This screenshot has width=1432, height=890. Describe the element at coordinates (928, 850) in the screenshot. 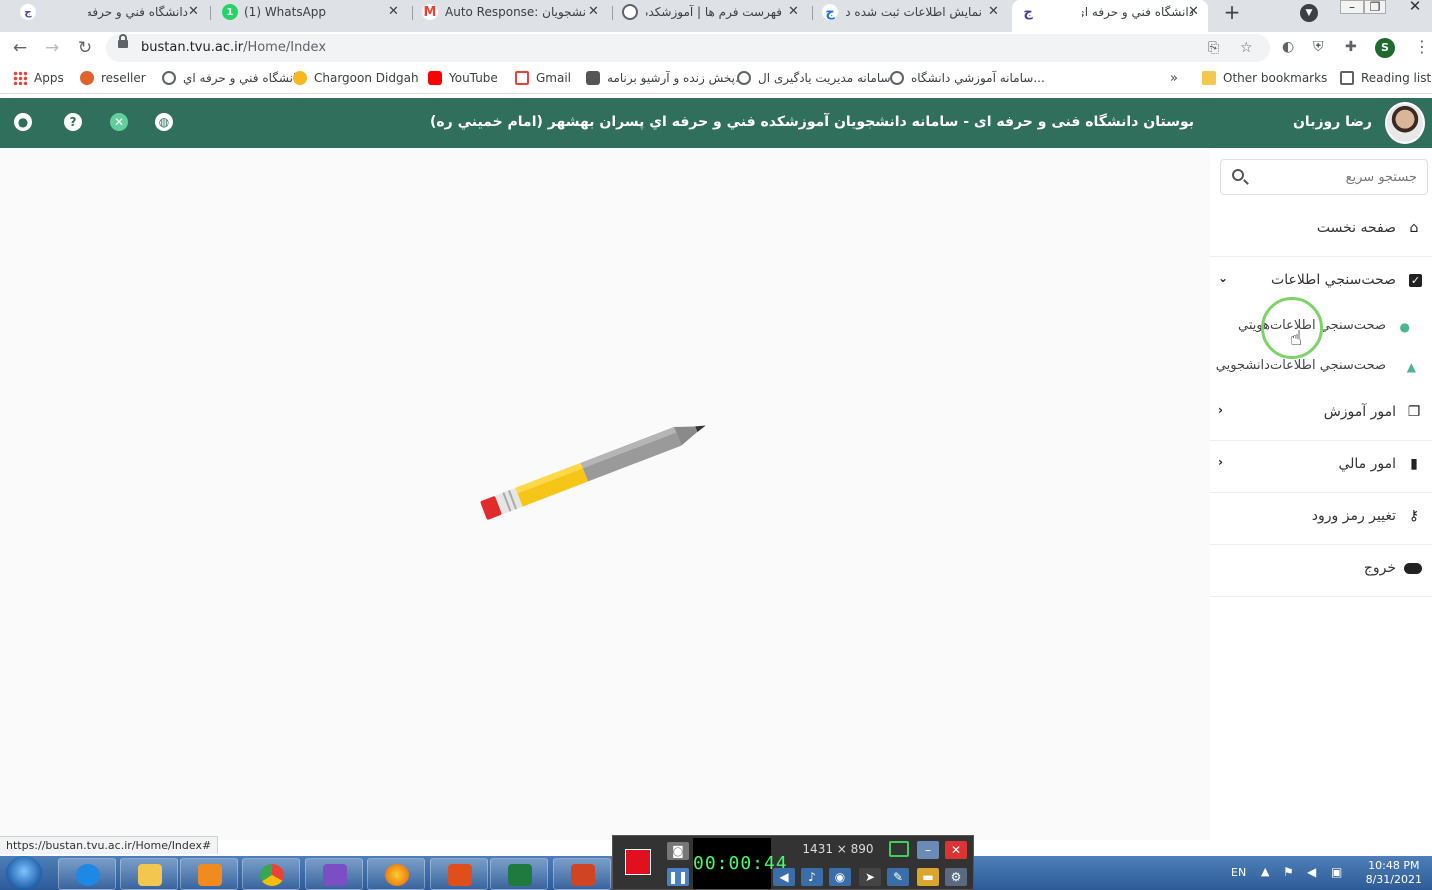

I see `minimize-recorder-icon: –` at that location.